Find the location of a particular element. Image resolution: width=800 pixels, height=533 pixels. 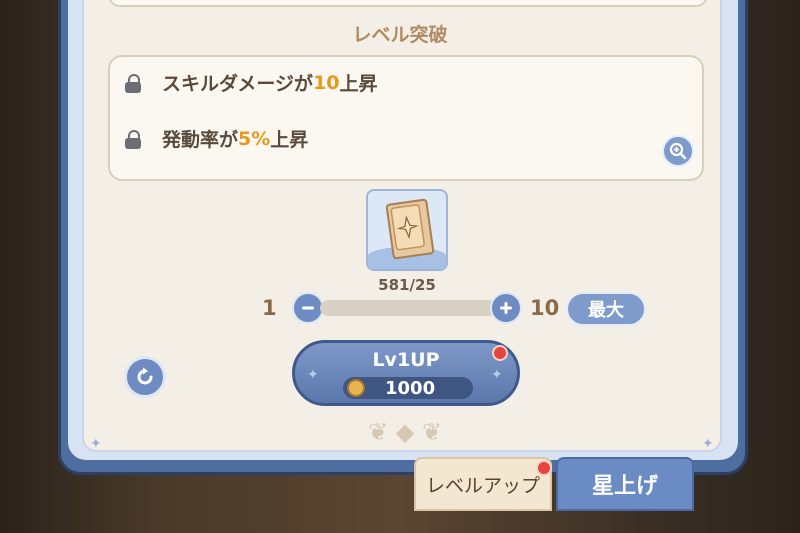

slider-min-label: 1 is located at coordinates (269, 308).